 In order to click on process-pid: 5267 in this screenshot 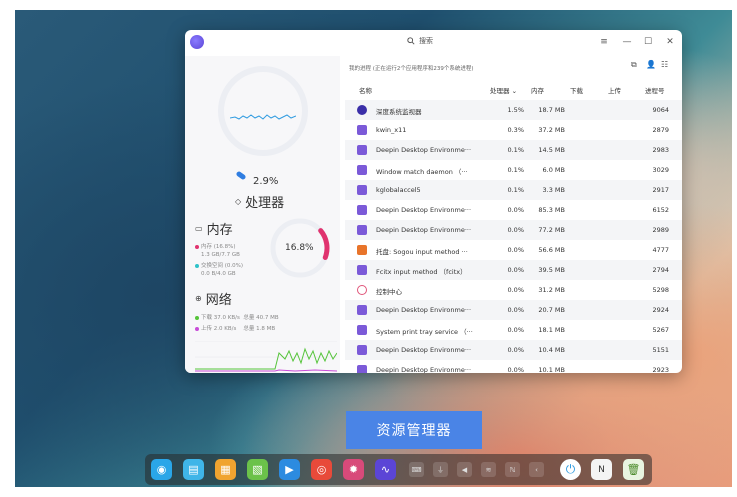, I will do `click(660, 330)`.